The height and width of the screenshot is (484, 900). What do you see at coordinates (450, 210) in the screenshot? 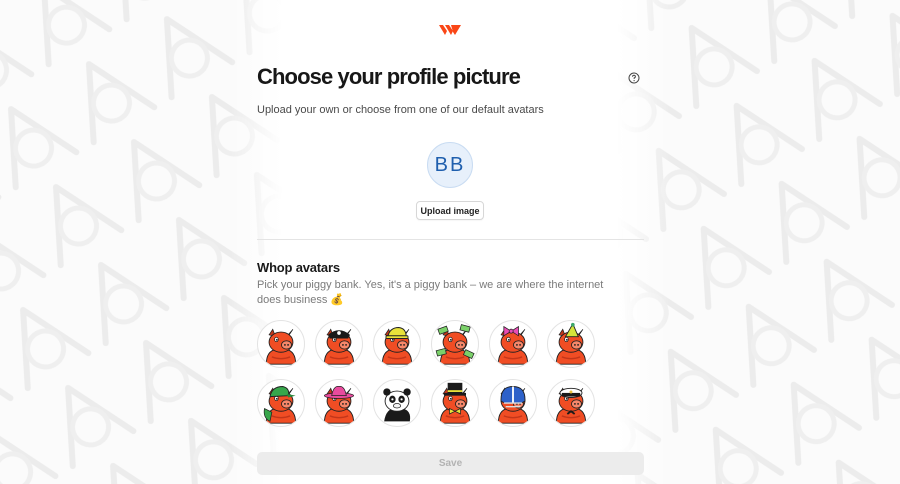
I see `upload-image-button: Upload image` at bounding box center [450, 210].